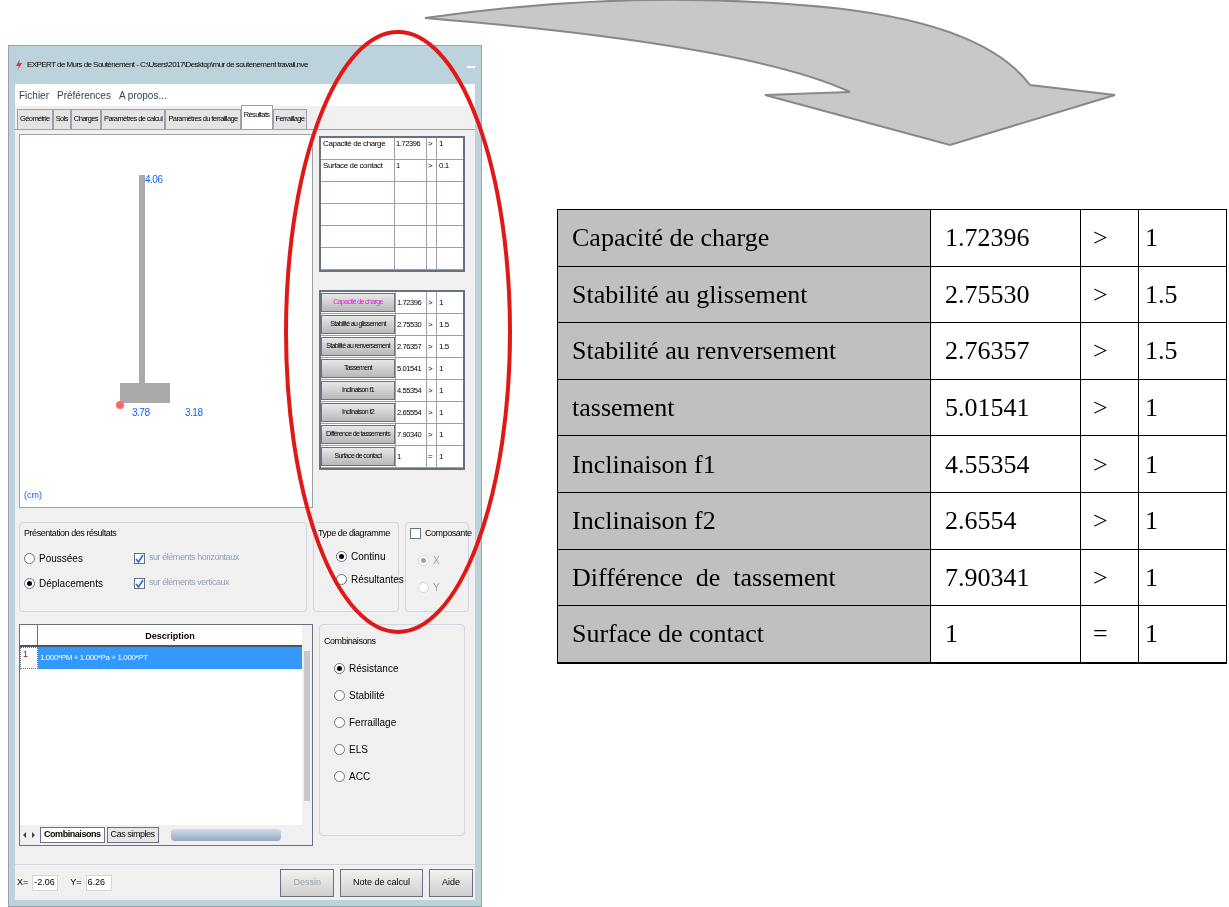  Describe the element at coordinates (373, 722) in the screenshot. I see `radio-label: Ferraillage` at that location.